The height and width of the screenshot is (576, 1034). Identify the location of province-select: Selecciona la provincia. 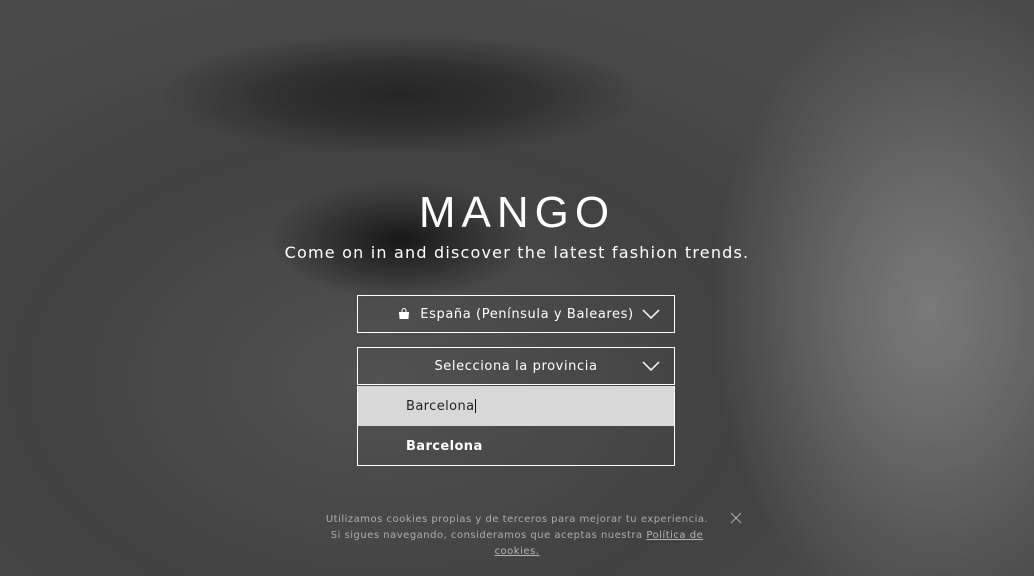
(516, 366).